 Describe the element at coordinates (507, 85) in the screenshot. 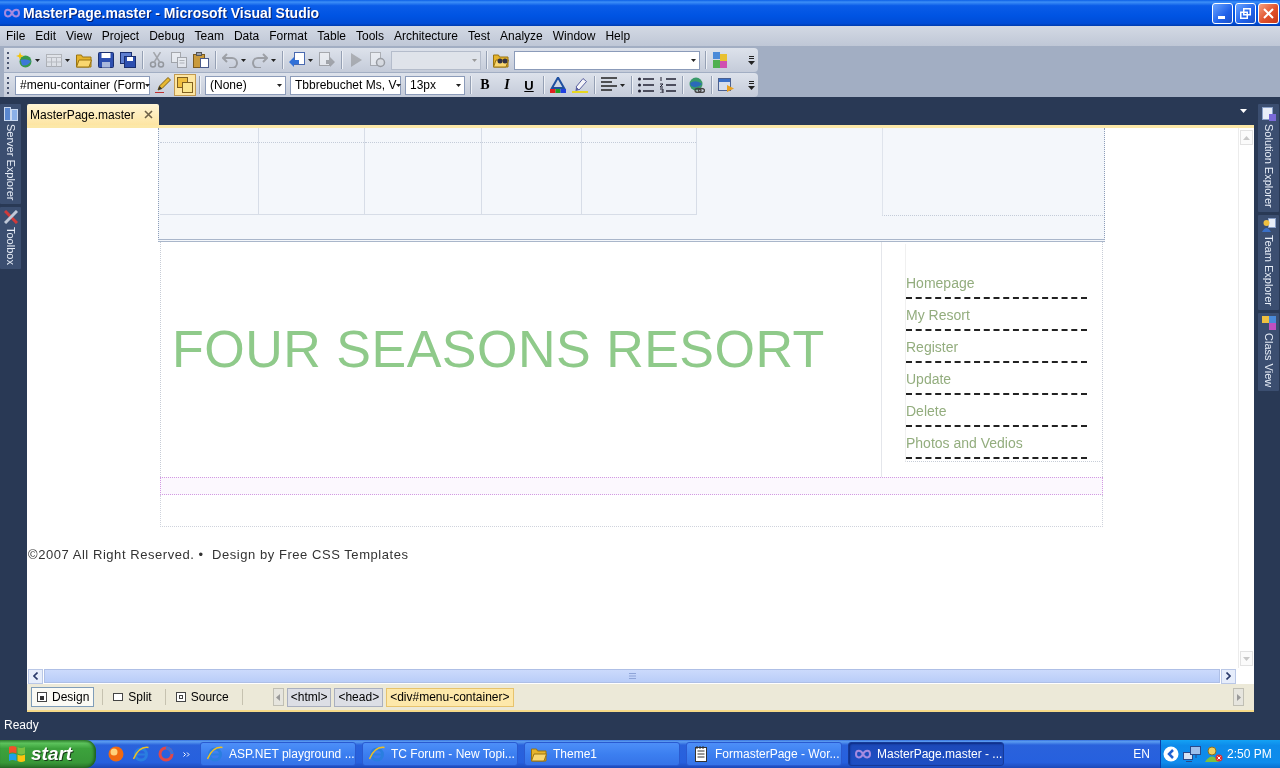

I see `italic-button: I` at that location.